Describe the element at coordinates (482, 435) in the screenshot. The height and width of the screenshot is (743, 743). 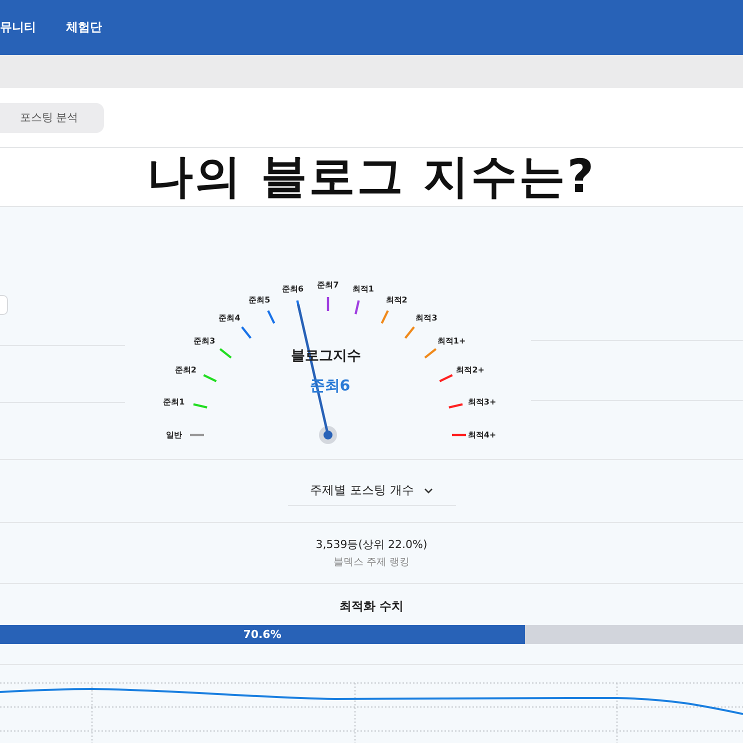
I see `gauge-label: 최적4+` at that location.